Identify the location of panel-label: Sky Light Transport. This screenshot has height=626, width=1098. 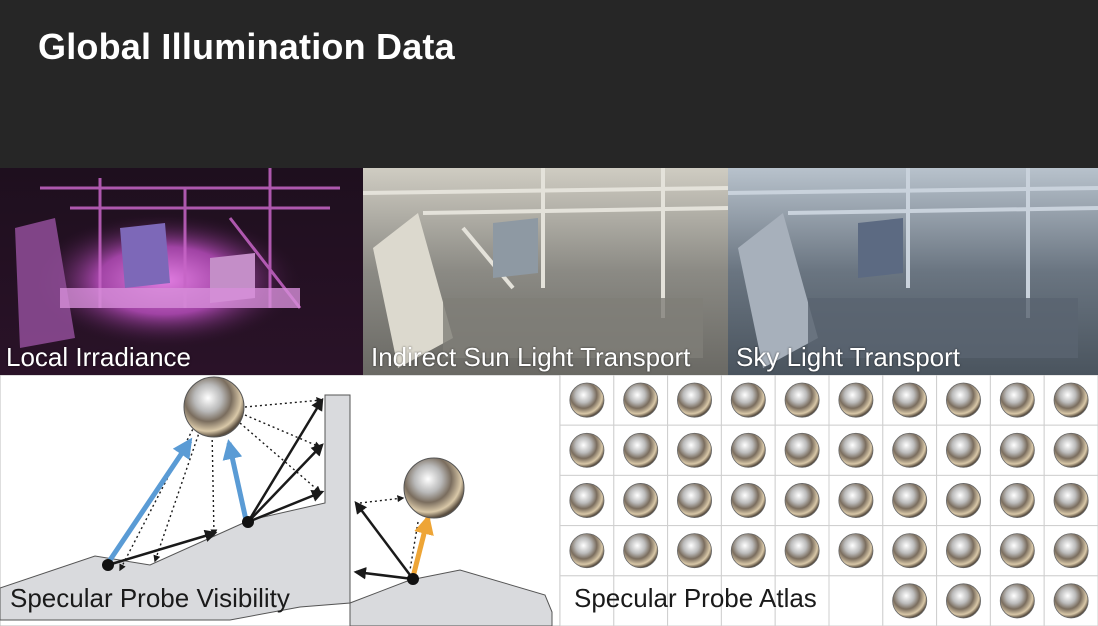
(848, 357).